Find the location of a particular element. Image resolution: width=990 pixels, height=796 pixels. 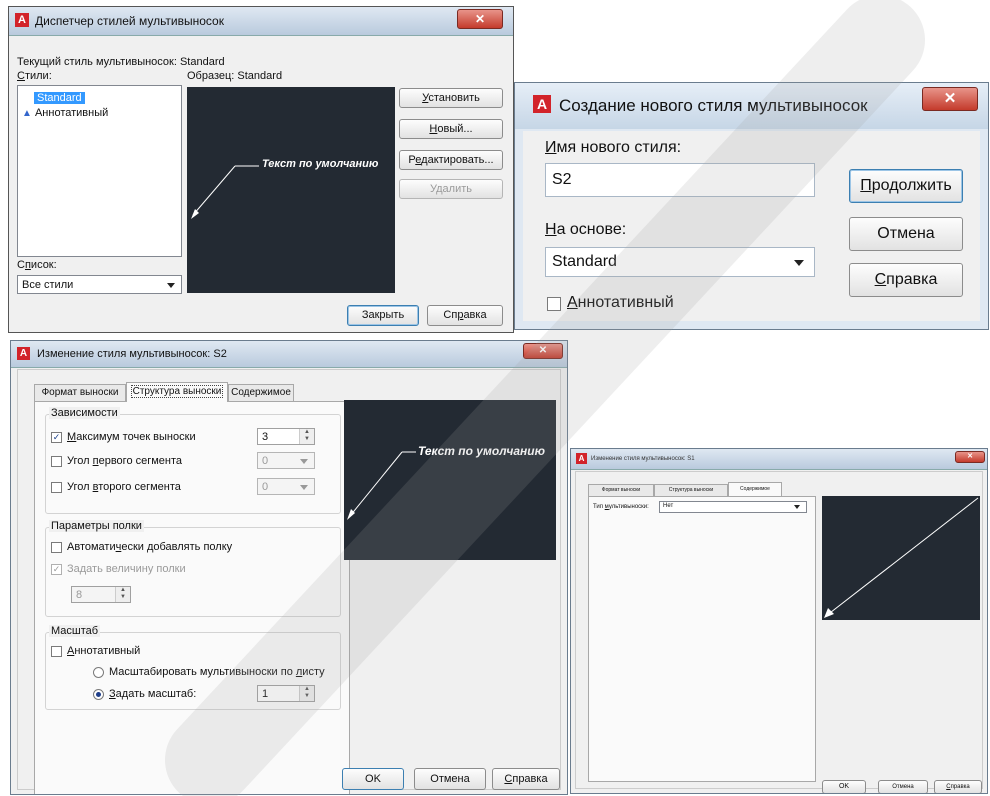

tab-label: Структура выноски is located at coordinates (691, 490).